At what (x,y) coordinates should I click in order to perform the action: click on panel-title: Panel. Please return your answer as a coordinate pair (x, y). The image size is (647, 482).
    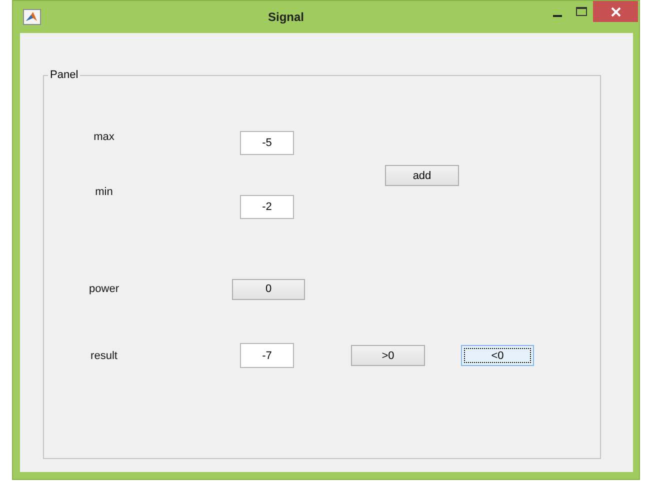
    Looking at the image, I should click on (64, 75).